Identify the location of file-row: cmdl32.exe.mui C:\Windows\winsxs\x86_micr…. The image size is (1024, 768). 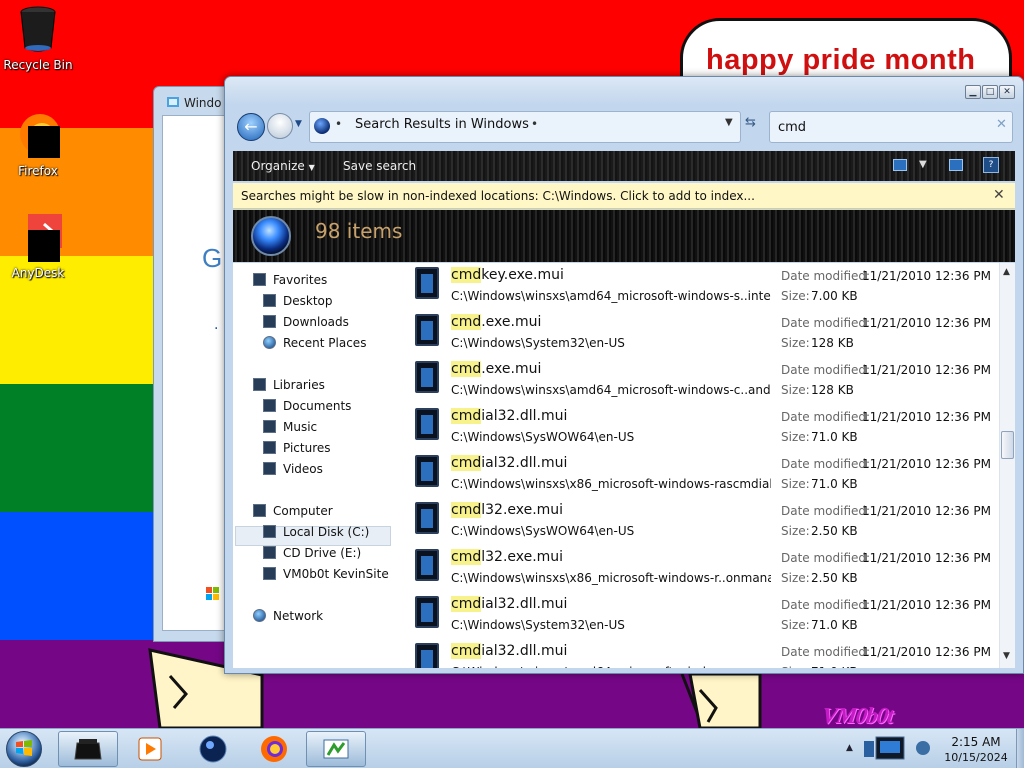
(704, 568).